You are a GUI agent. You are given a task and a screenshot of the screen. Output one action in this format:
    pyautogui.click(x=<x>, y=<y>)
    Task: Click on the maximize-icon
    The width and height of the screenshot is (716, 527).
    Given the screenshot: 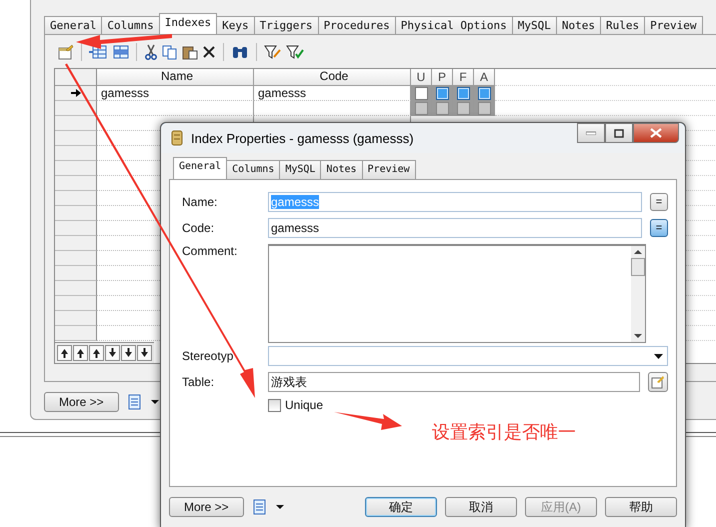 What is the action you would take?
    pyautogui.click(x=619, y=133)
    